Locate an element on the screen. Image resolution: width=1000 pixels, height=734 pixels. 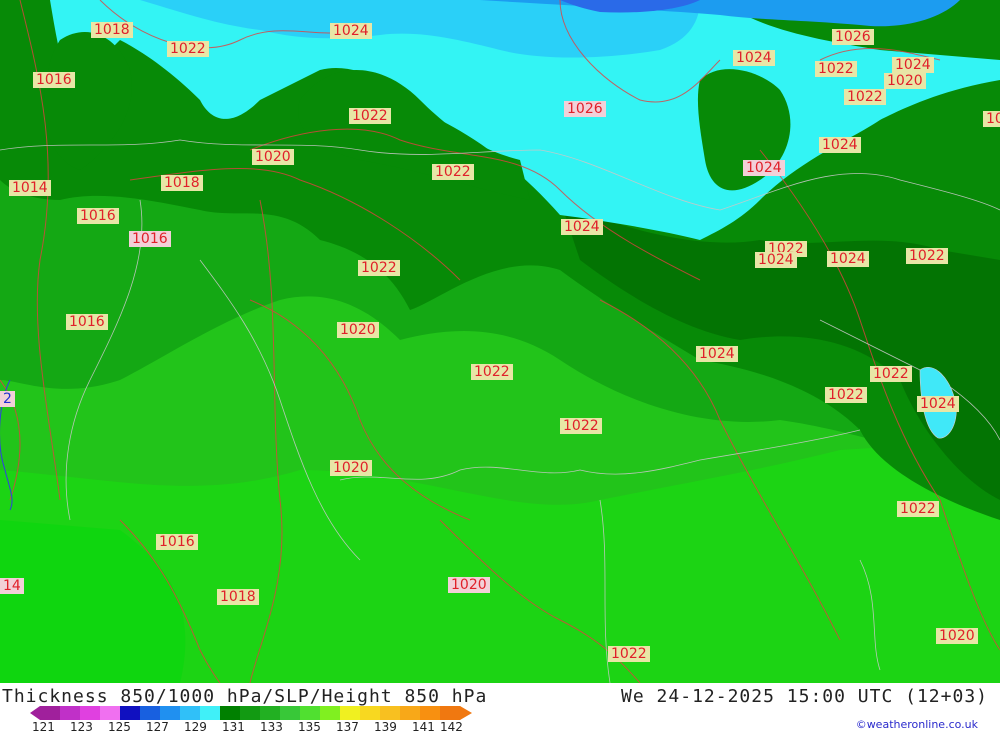
isobar-label: 10 is located at coordinates (991, 119).